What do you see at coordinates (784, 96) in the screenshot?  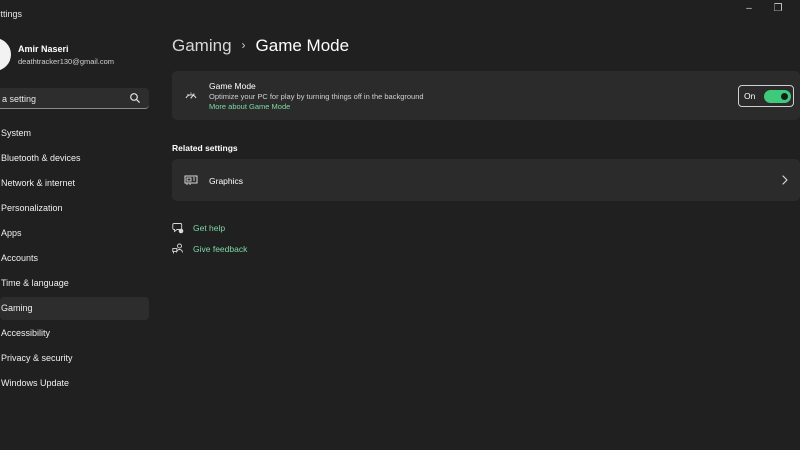 I see `toggle-knob` at bounding box center [784, 96].